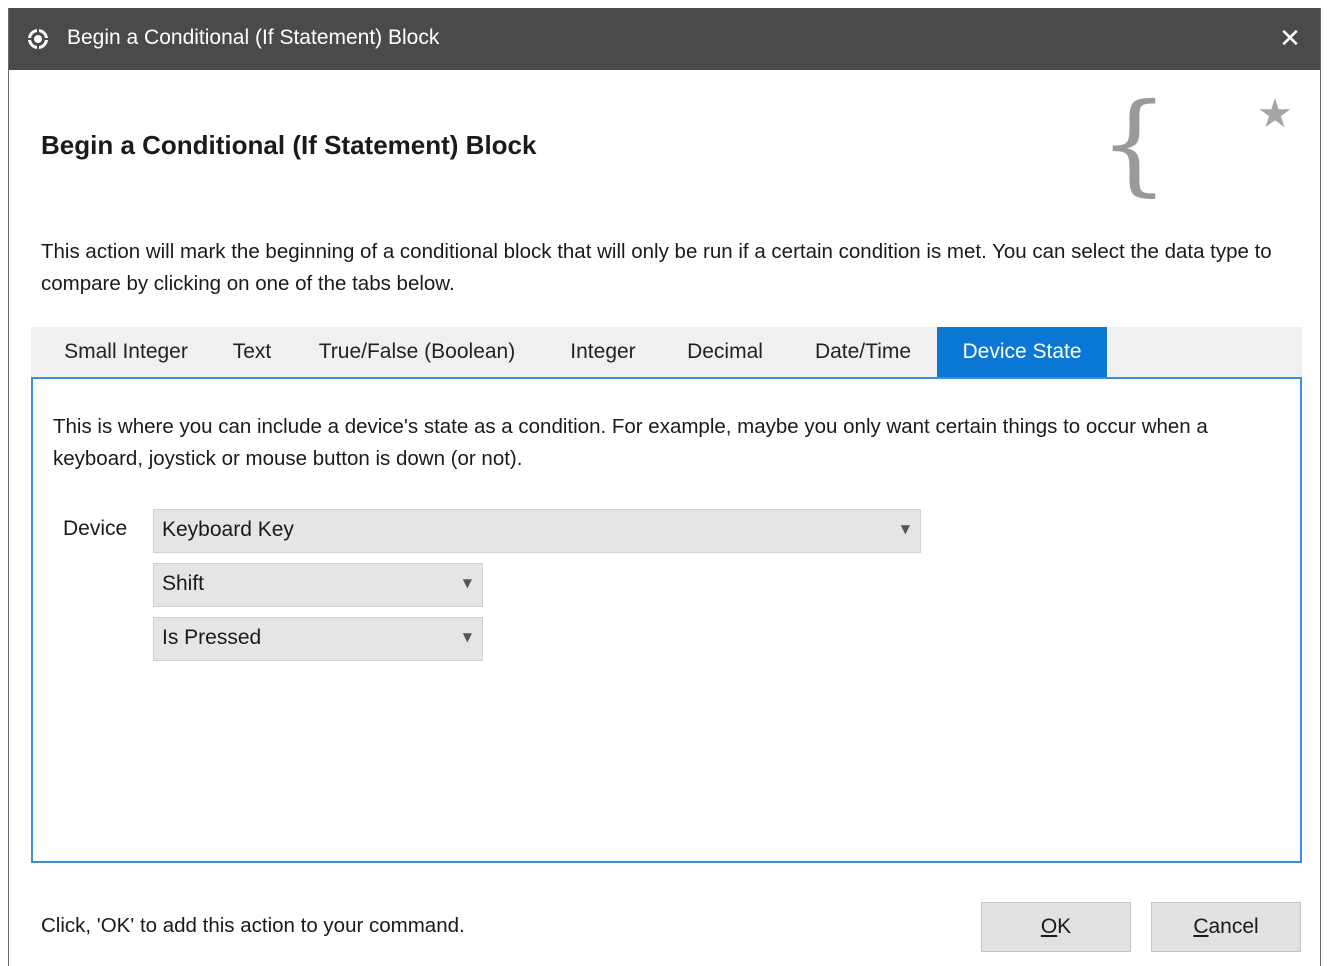  What do you see at coordinates (183, 583) in the screenshot?
I see `key-select-value: Shift` at bounding box center [183, 583].